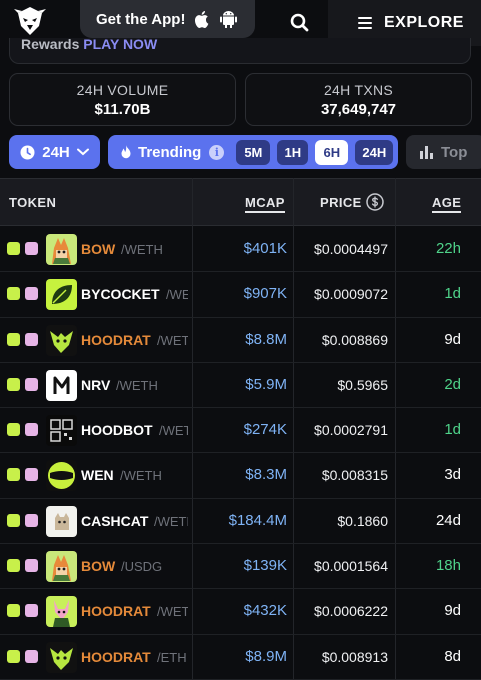 The image size is (481, 680). Describe the element at coordinates (354, 656) in the screenshot. I see `token-price: $0.008913` at that location.